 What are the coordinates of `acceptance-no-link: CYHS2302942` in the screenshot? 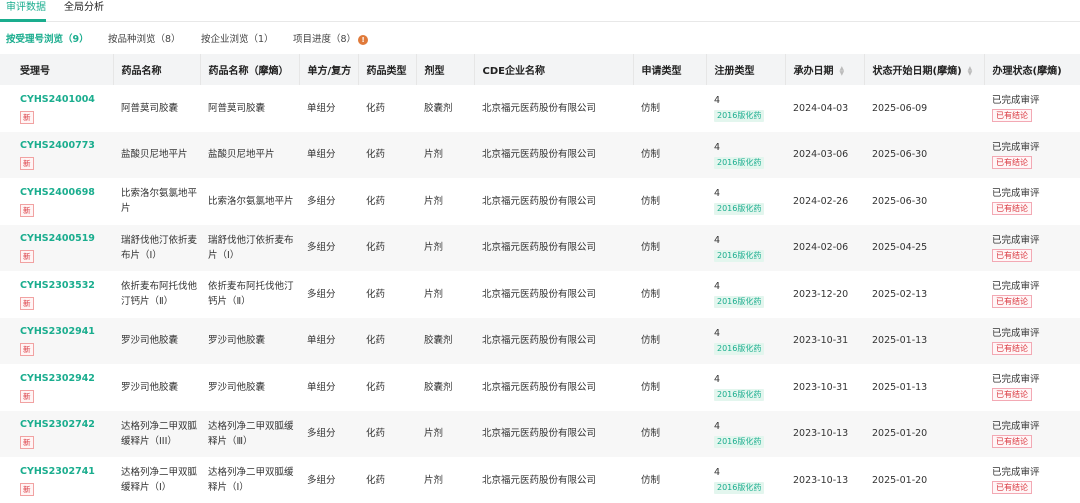 It's located at (66, 378).